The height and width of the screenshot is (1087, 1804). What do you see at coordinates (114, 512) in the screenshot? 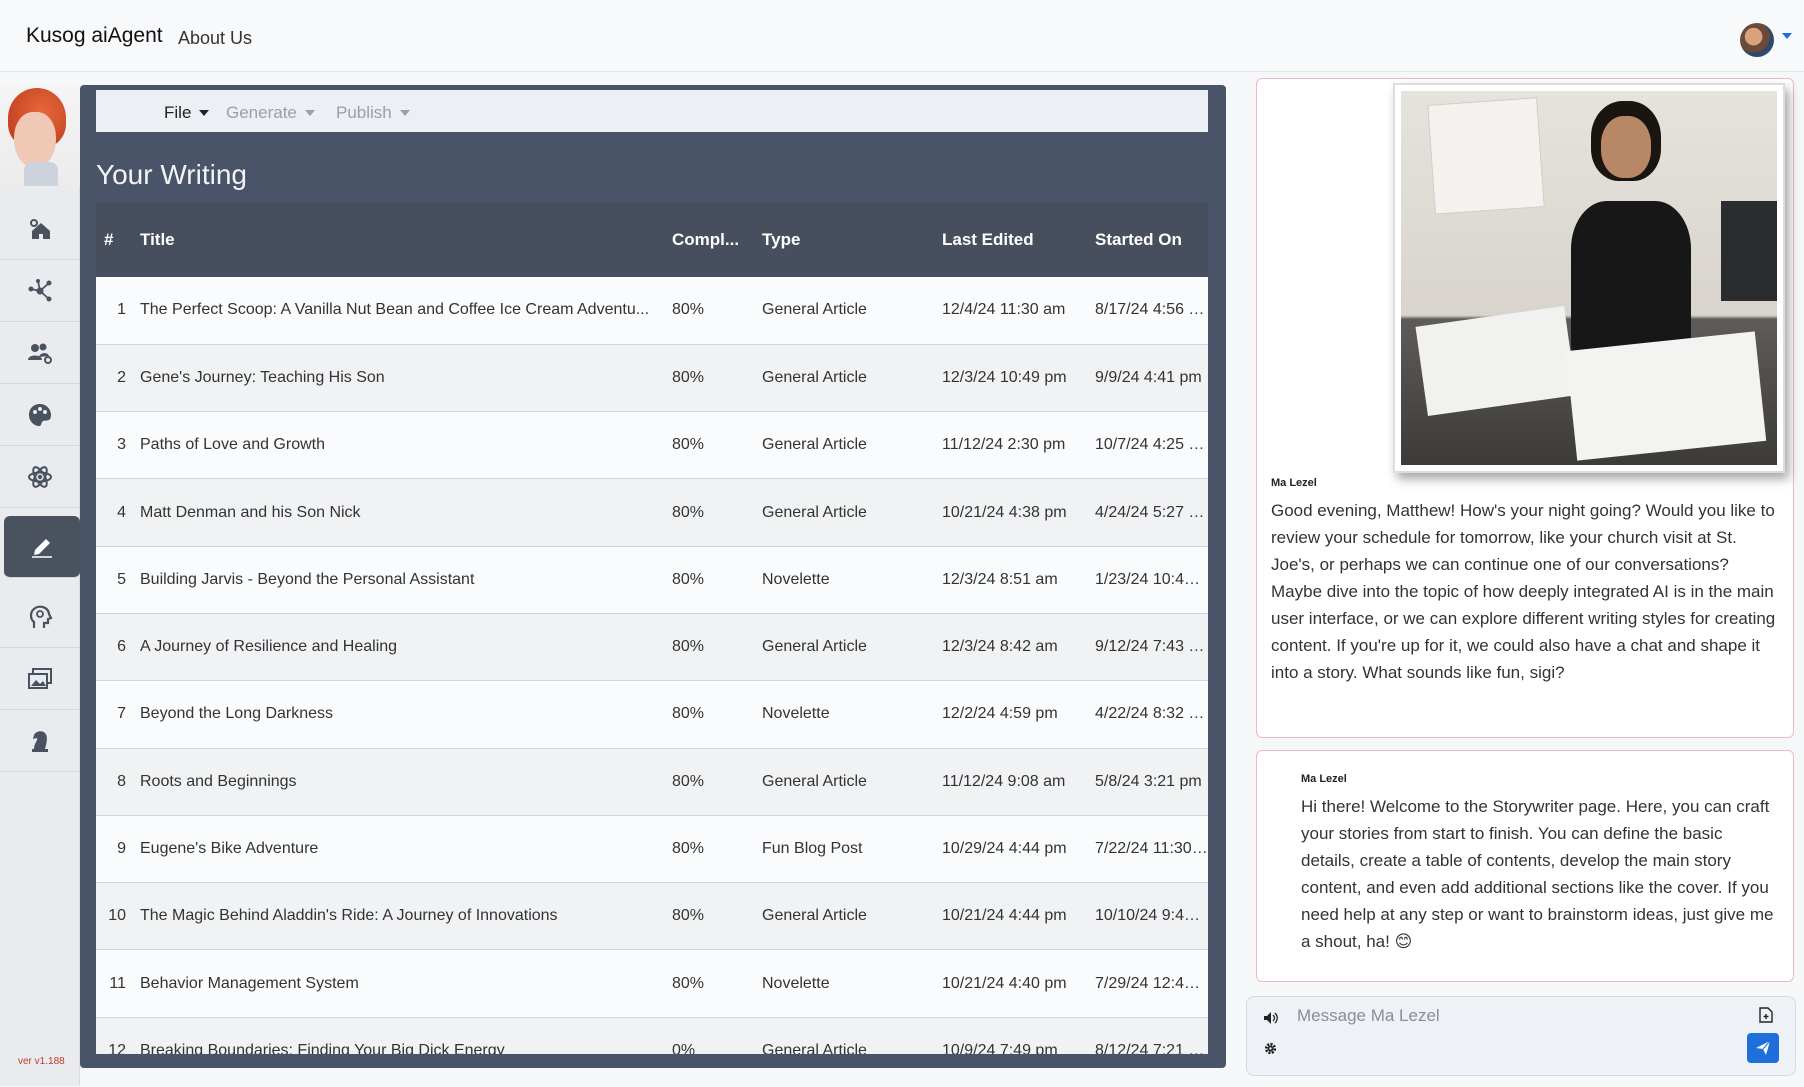
I see `row-num: 4` at bounding box center [114, 512].